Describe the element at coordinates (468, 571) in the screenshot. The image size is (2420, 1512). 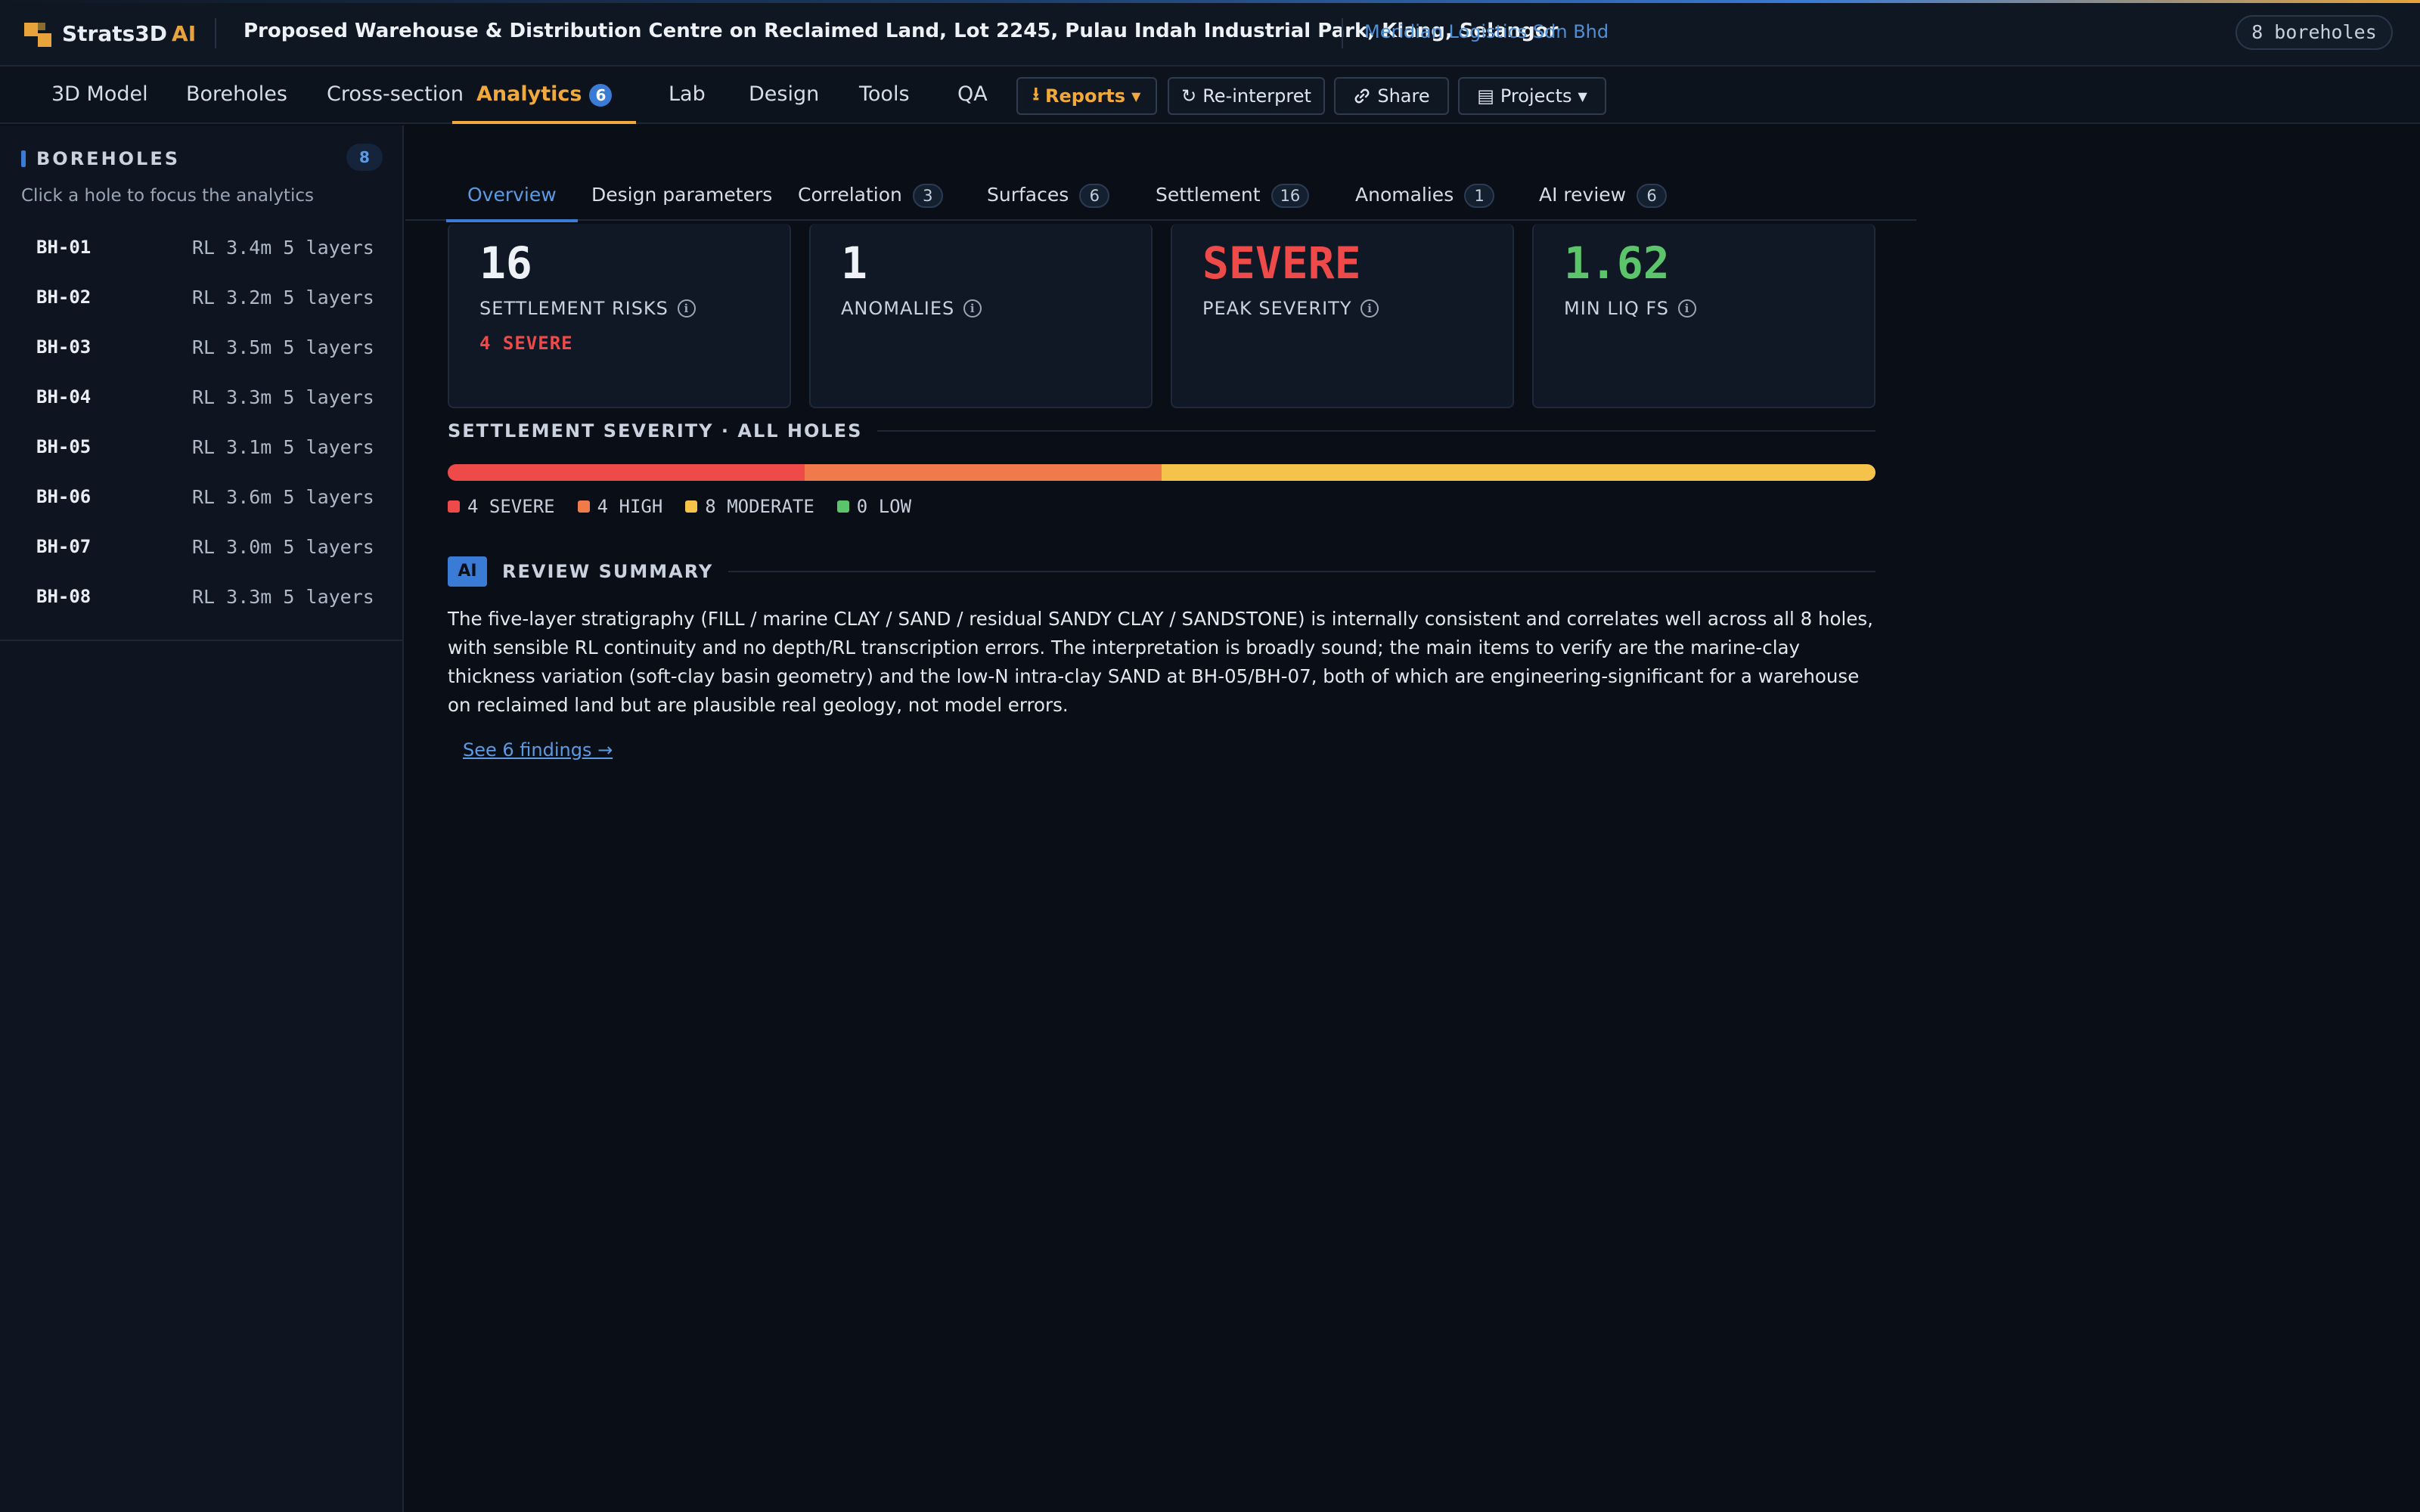
I see `ai-chip: AI` at that location.